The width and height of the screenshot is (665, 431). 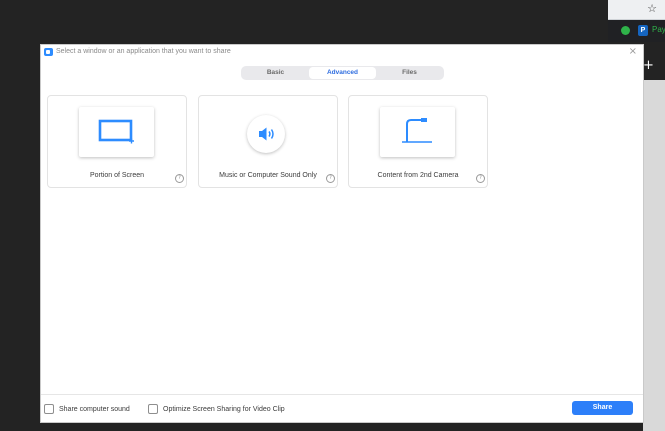 I want to click on share-computer-sound-checkbox, so click(x=49, y=409).